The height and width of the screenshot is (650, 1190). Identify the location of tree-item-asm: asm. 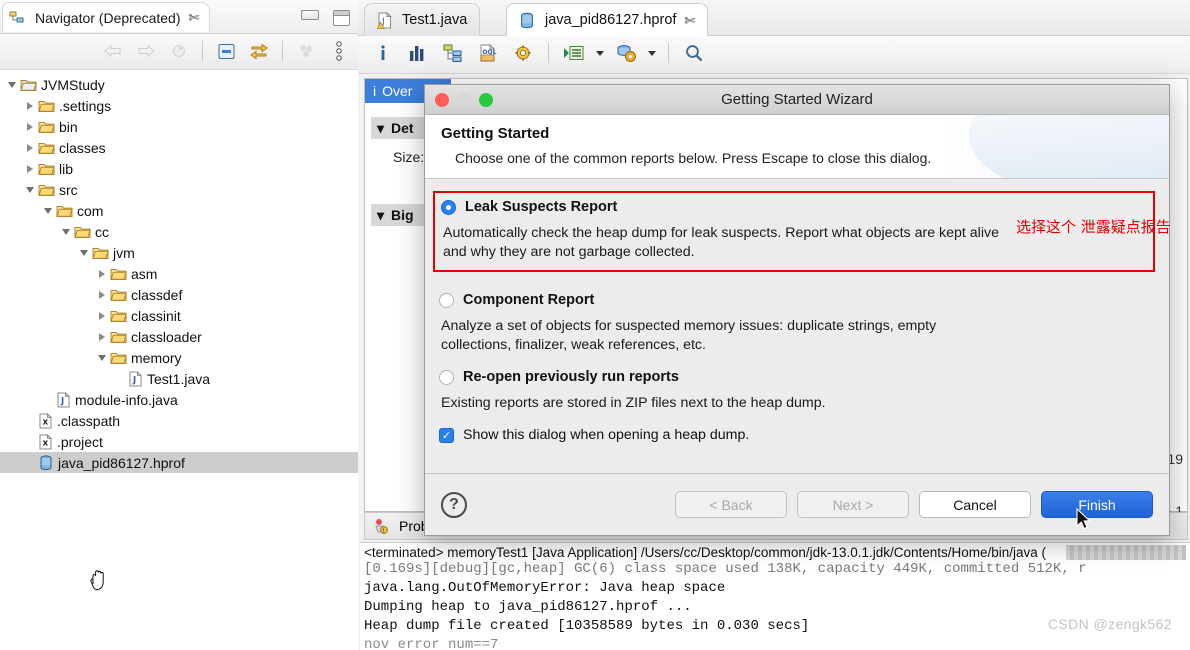
(179, 273).